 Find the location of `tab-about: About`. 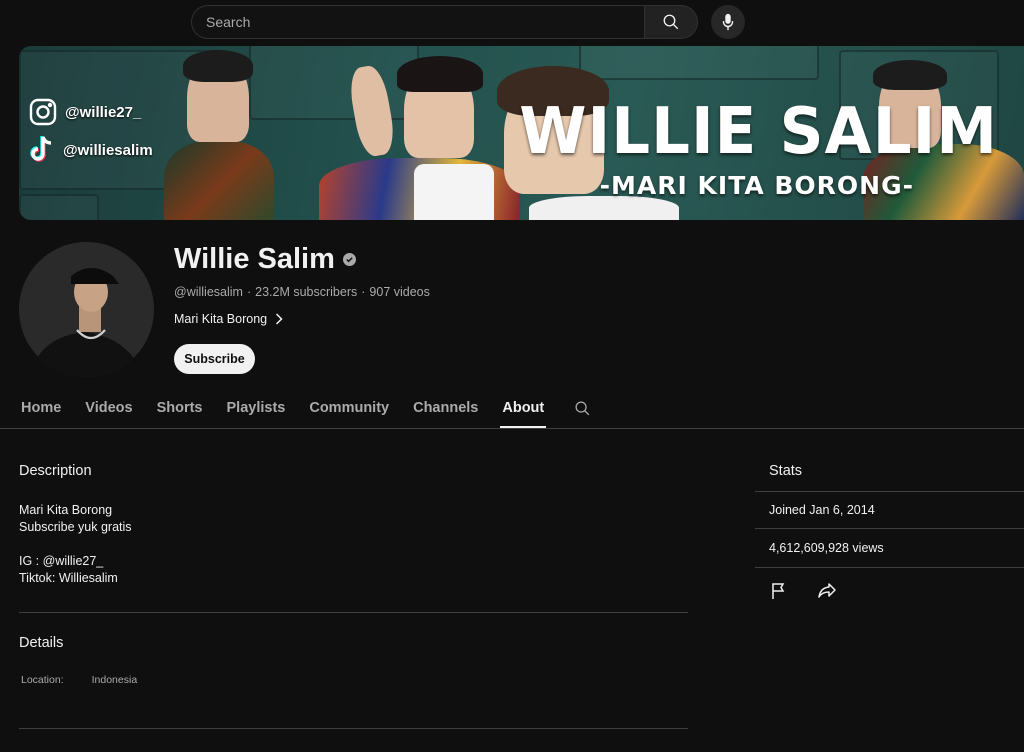

tab-about: About is located at coordinates (523, 409).